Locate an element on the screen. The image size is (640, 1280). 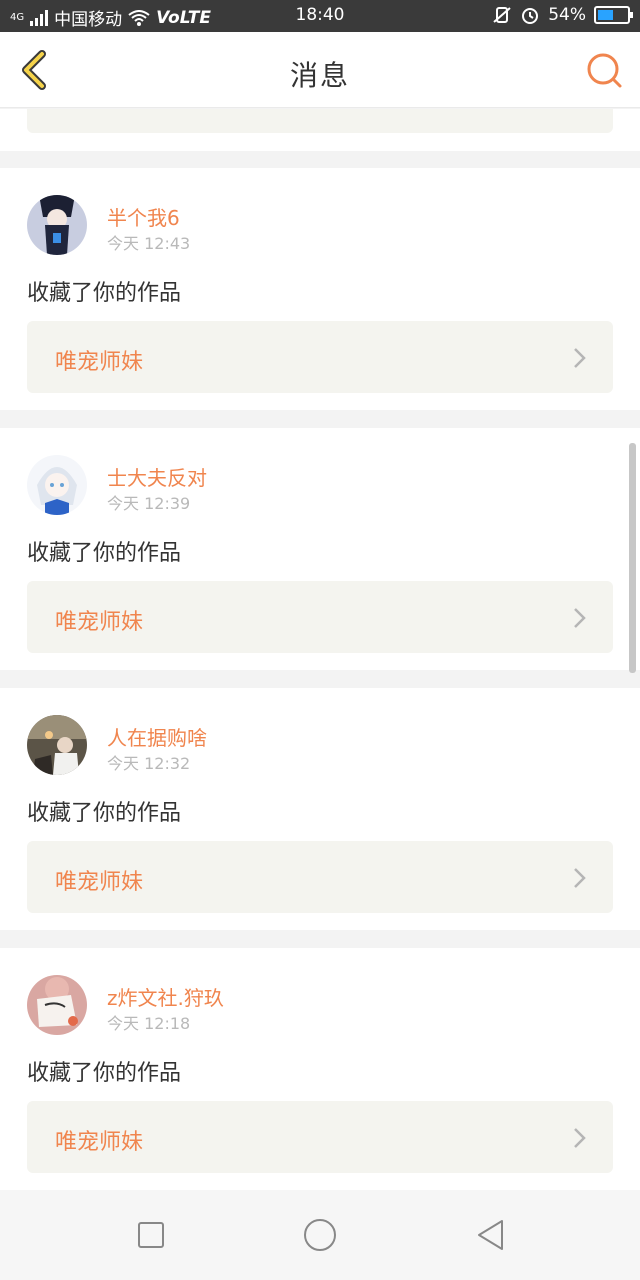
message-time: 今天 12:18 is located at coordinates (149, 1023).